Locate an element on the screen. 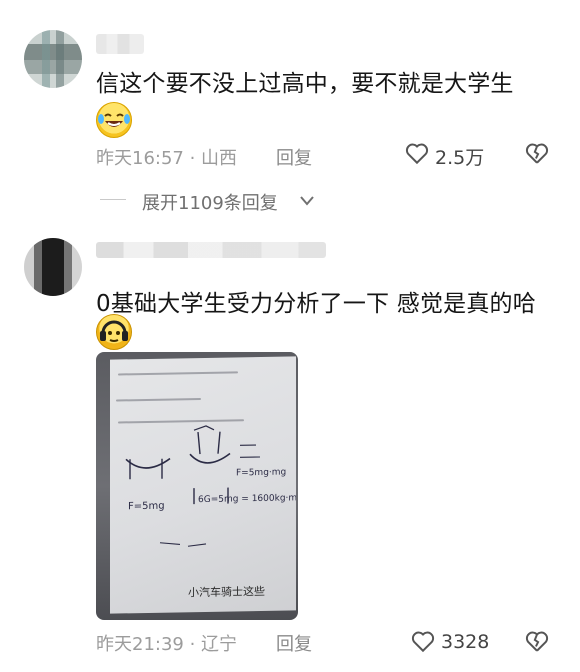  expand-divider is located at coordinates (113, 199).